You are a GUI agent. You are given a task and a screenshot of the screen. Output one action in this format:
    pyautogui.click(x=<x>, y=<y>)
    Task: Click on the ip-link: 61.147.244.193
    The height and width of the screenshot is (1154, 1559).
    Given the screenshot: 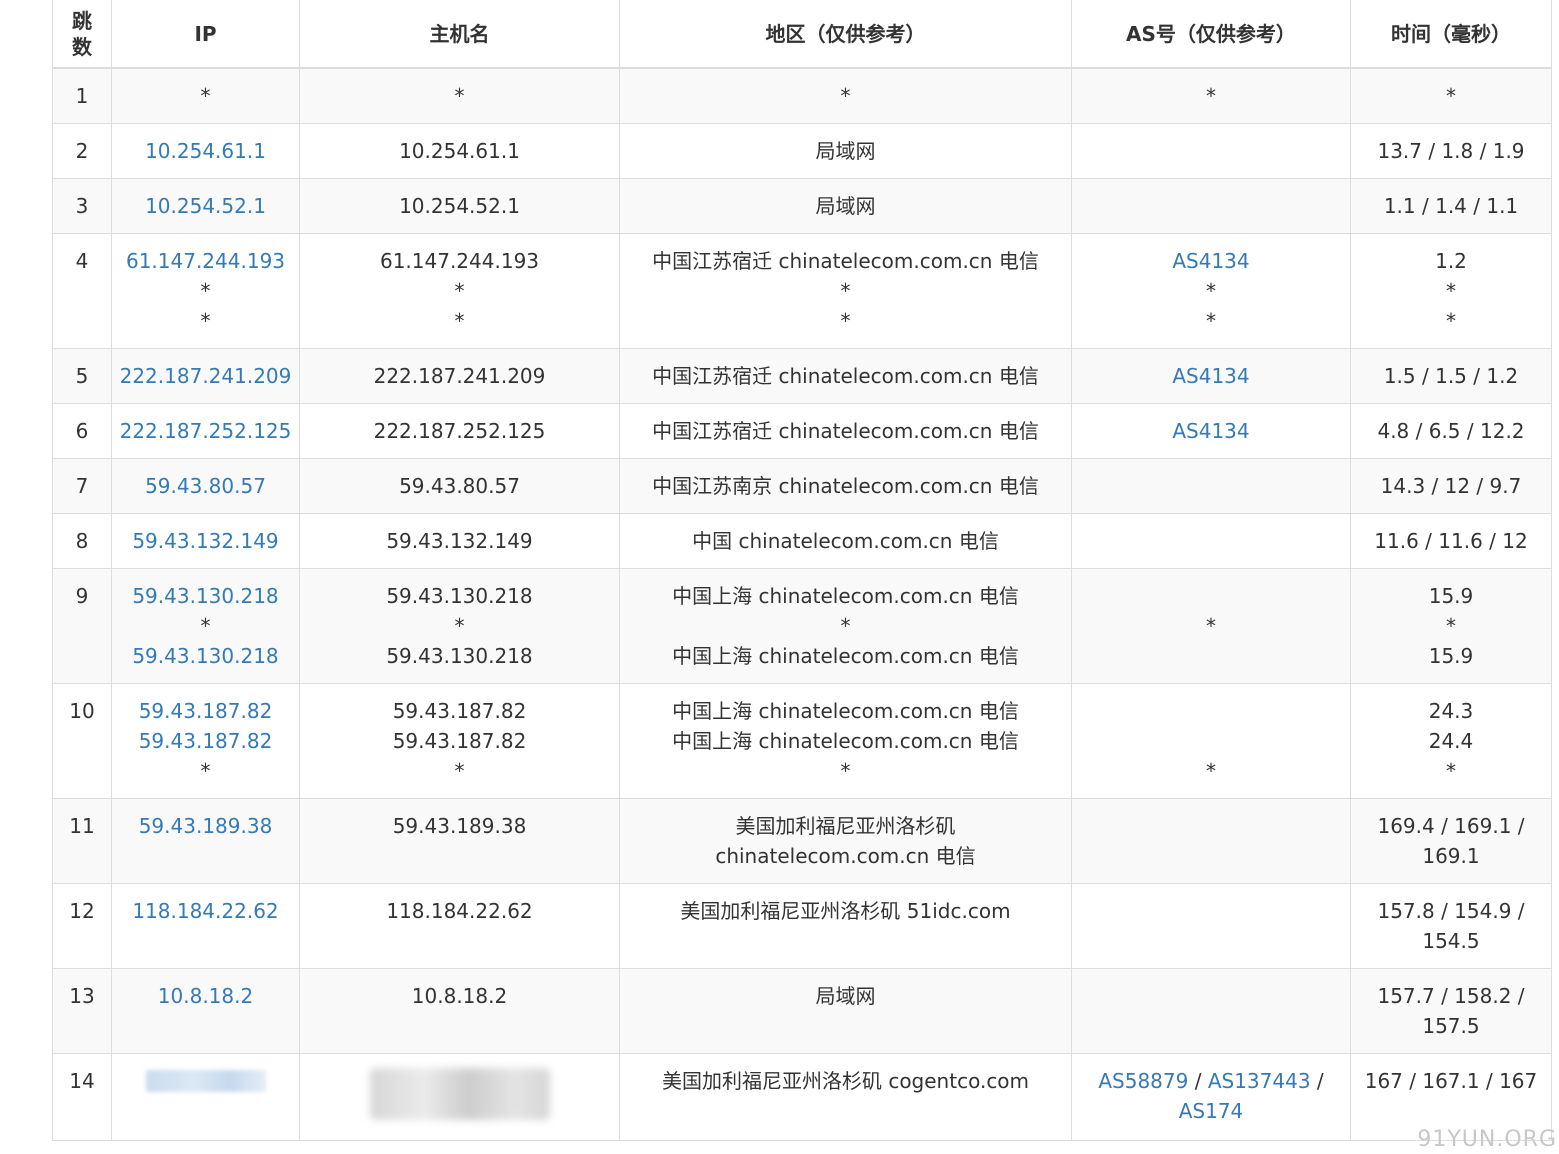 What is the action you would take?
    pyautogui.click(x=205, y=261)
    